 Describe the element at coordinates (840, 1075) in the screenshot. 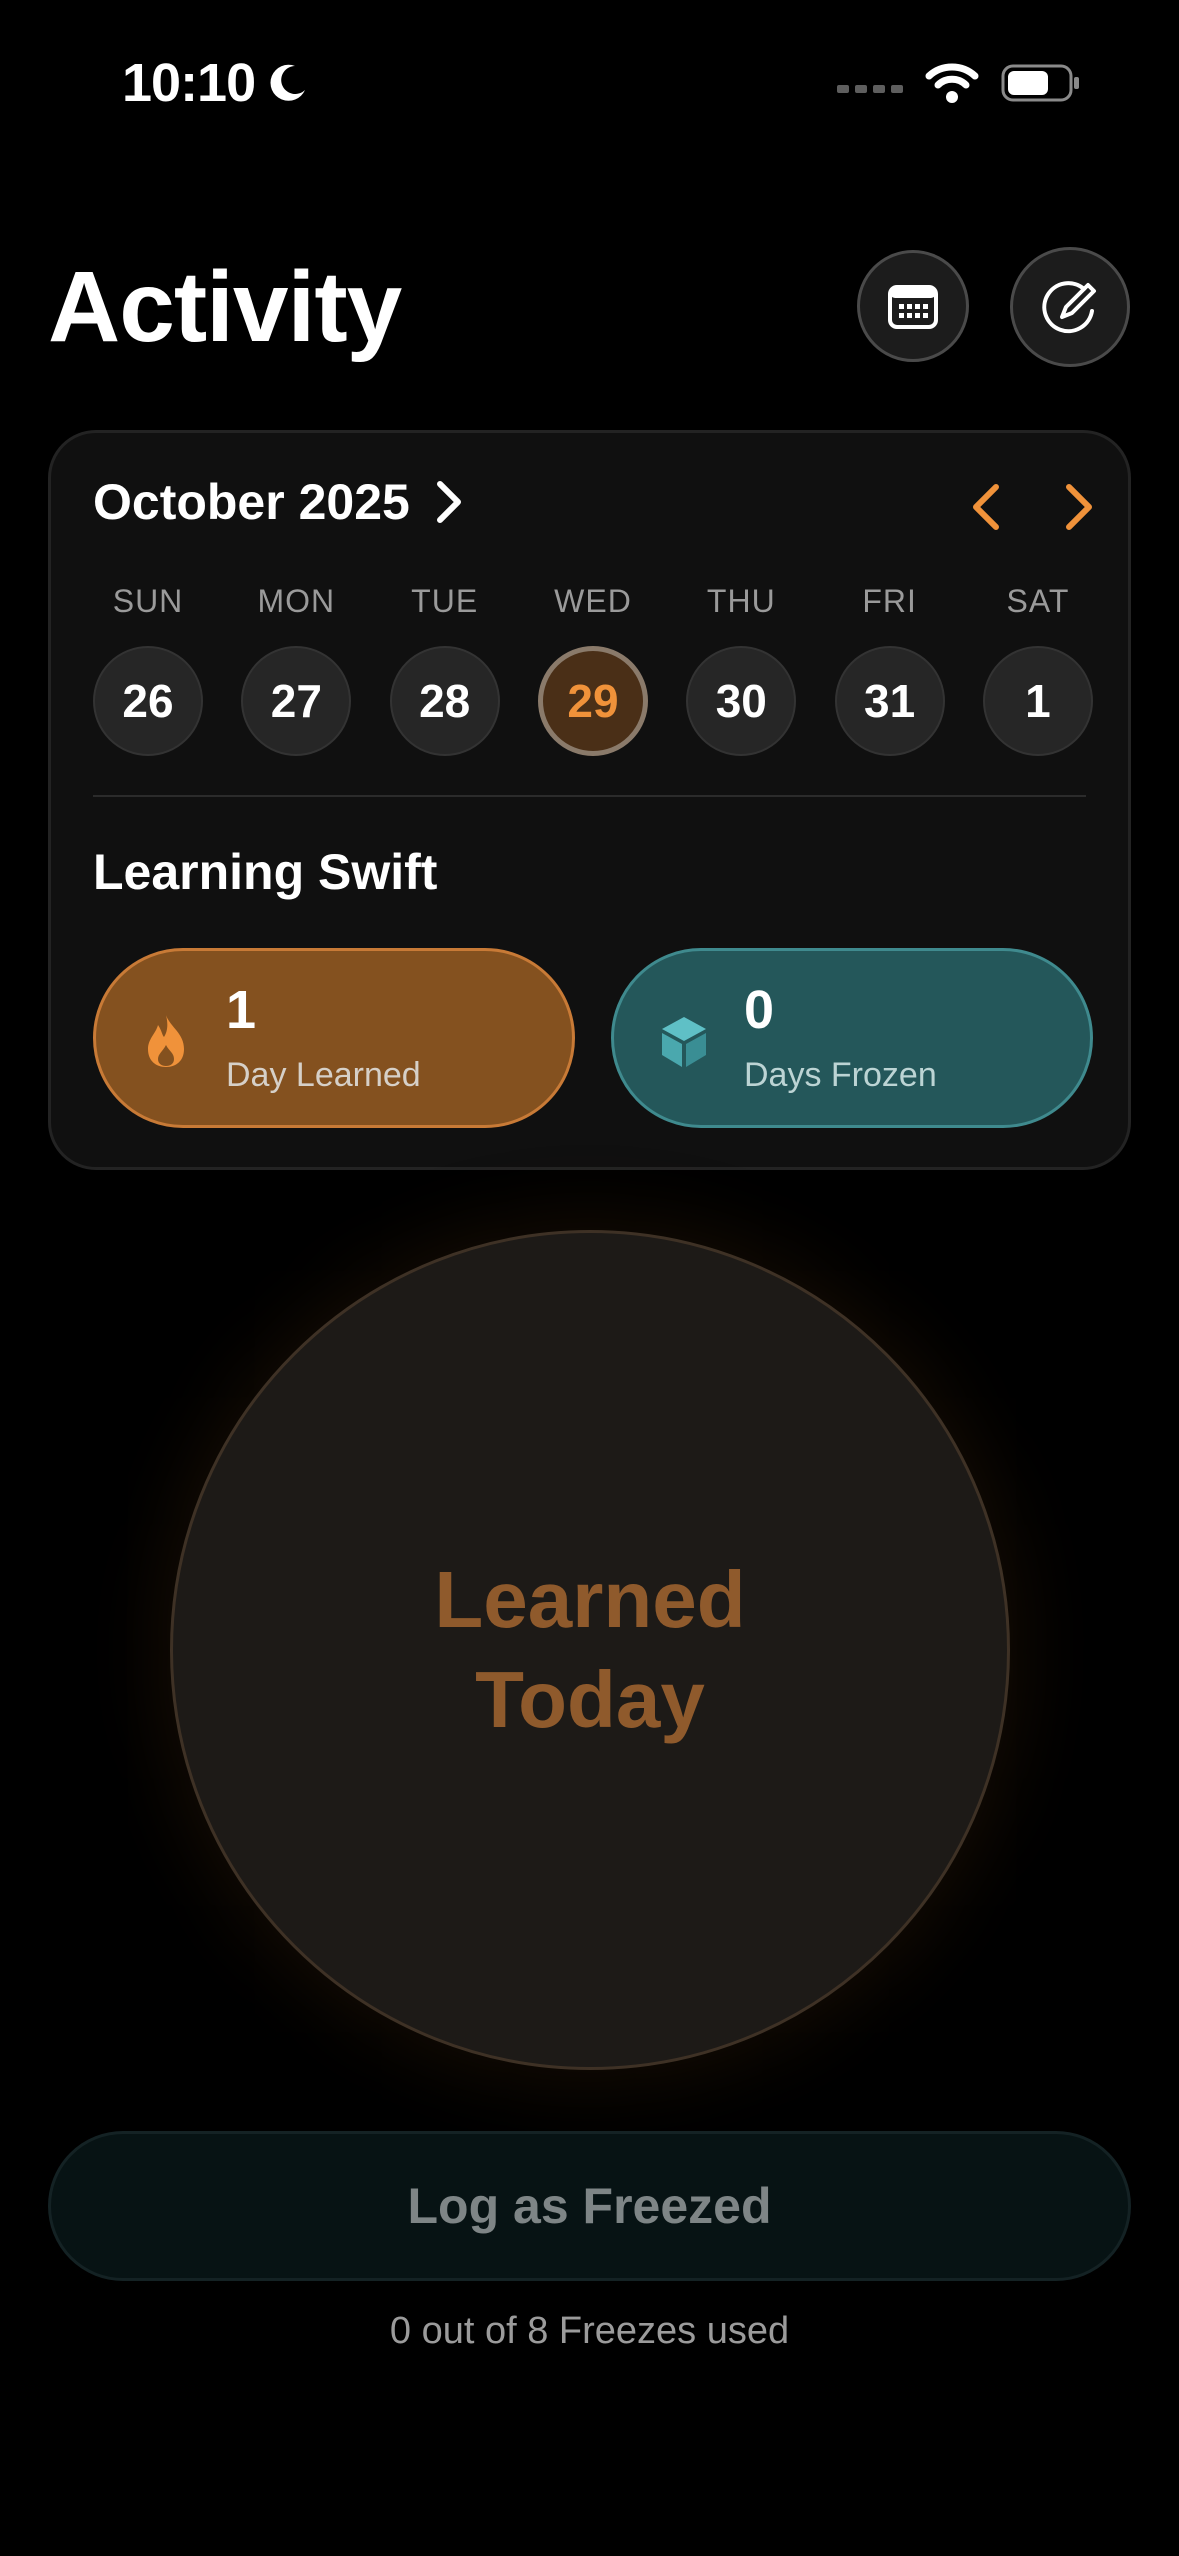

I see `days-frozen-label: Days Frozen` at that location.